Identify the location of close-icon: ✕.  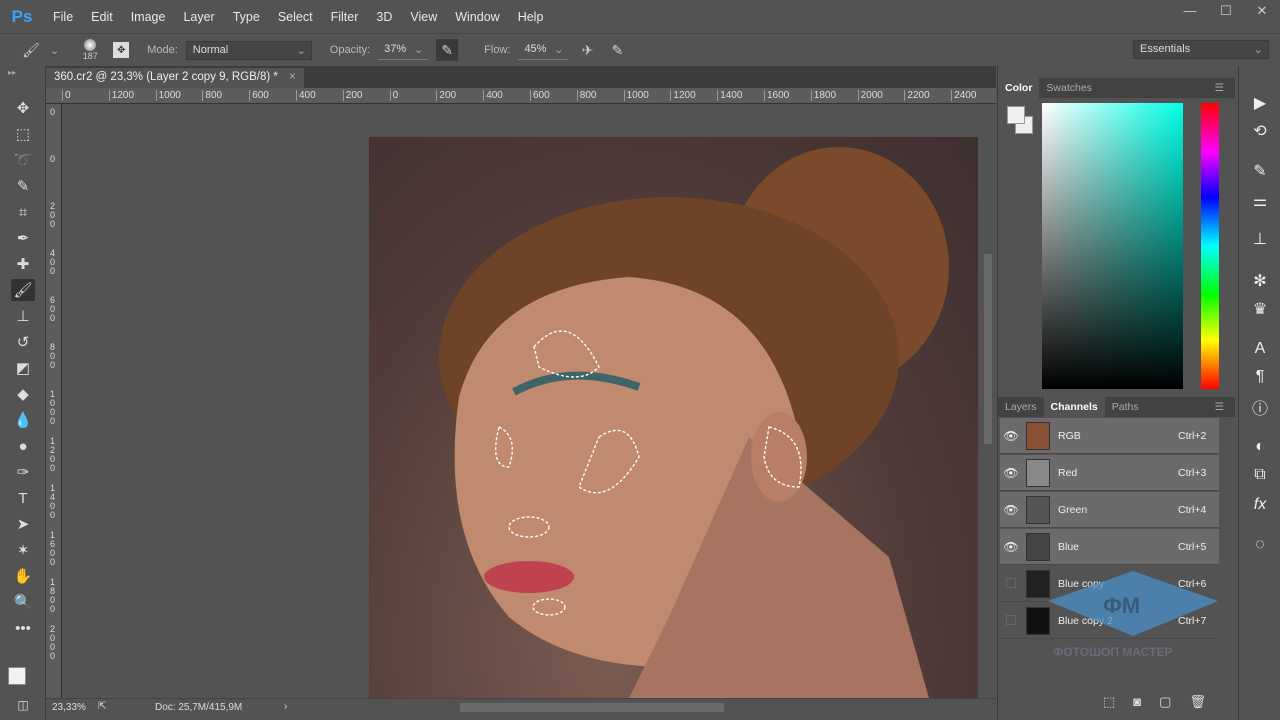
(1262, 11).